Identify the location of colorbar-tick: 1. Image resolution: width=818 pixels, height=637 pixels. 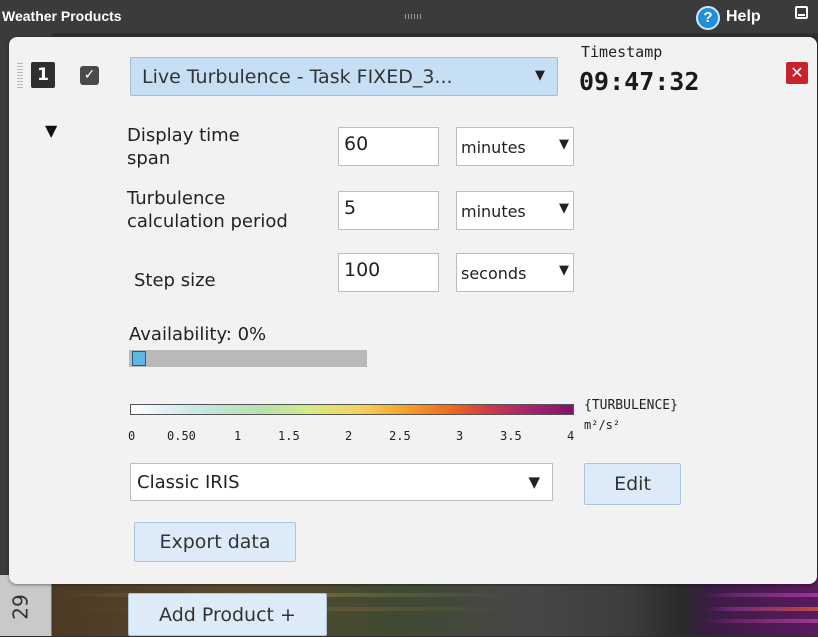
(238, 436).